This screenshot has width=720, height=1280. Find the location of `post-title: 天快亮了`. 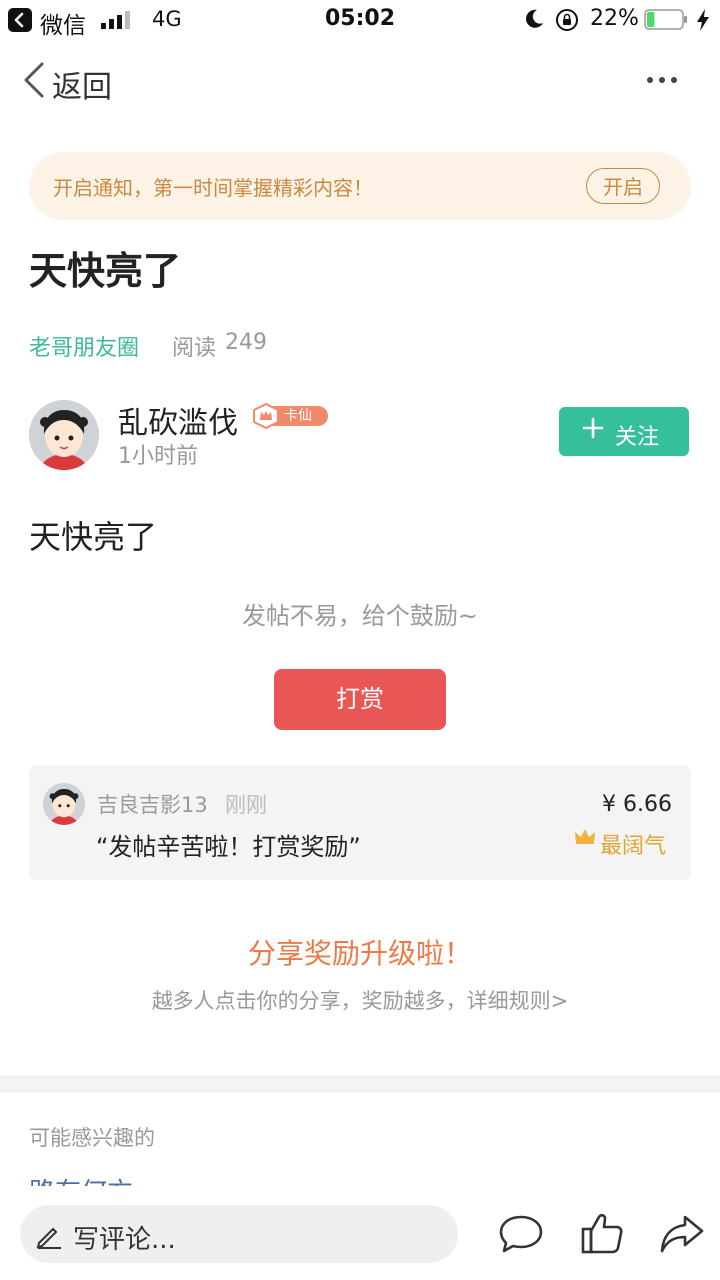

post-title: 天快亮了 is located at coordinates (105, 271).